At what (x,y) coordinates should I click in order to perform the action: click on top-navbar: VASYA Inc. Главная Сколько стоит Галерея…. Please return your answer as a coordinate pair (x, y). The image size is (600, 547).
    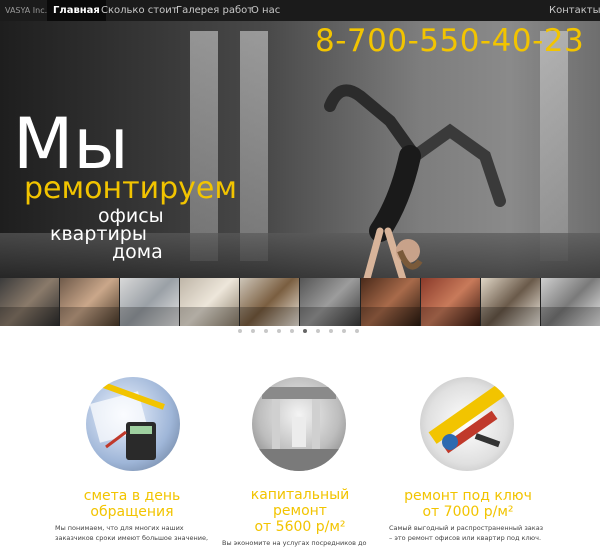
    Looking at the image, I should click on (300, 10).